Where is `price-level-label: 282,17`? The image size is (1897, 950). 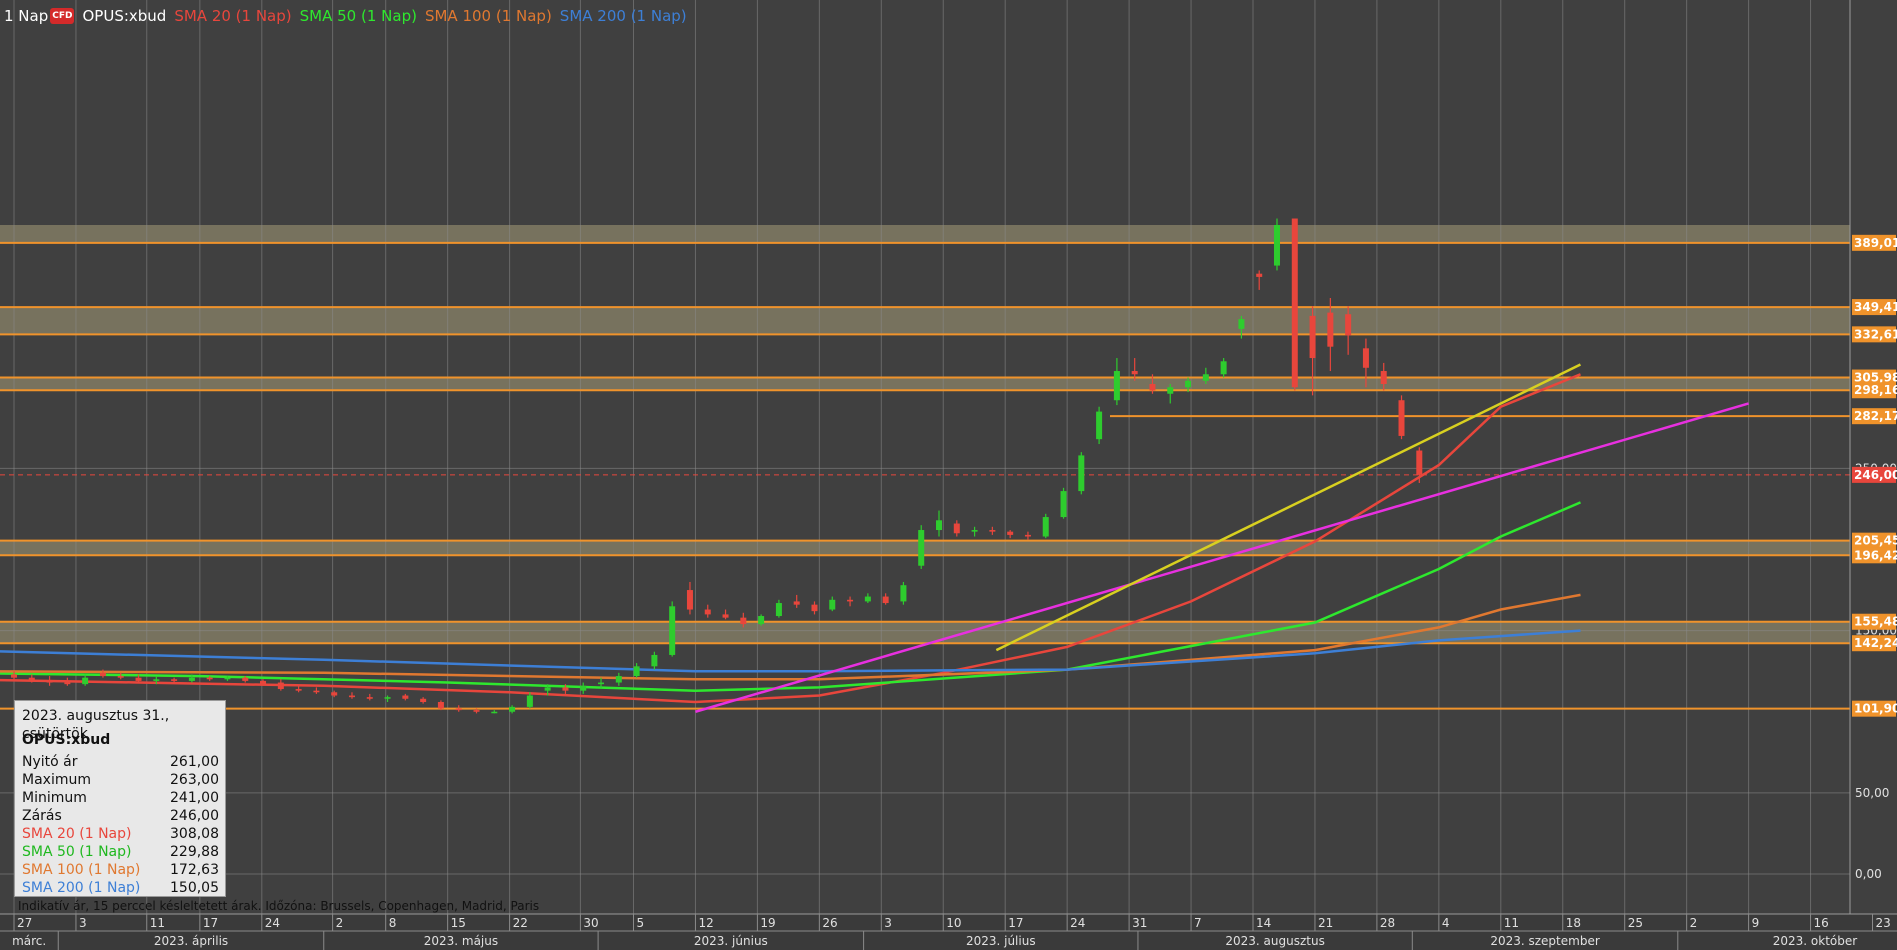
price-level-label: 282,17 is located at coordinates (1875, 416).